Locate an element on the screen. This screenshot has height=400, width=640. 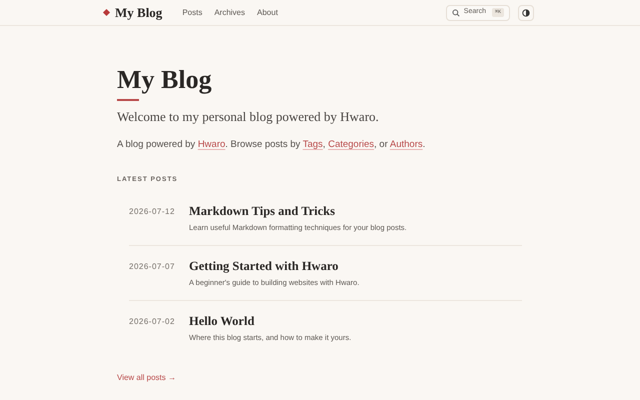
post-date: 2026-07-12 is located at coordinates (152, 212).